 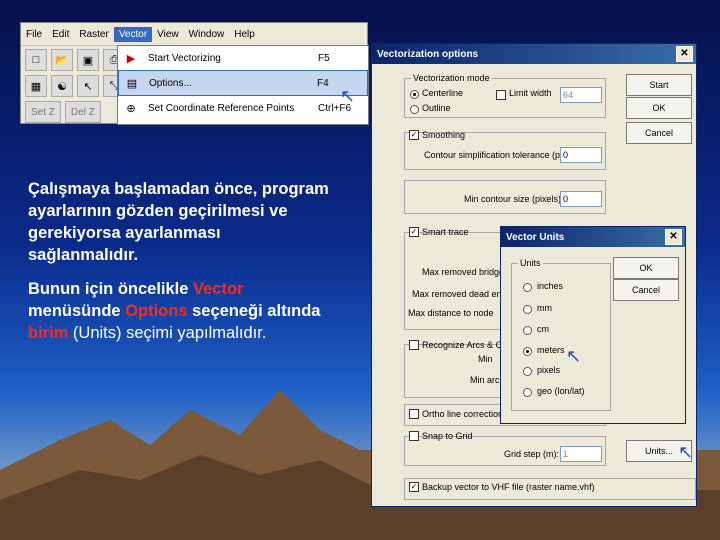 What do you see at coordinates (168, 34) in the screenshot?
I see `menu-view: View` at bounding box center [168, 34].